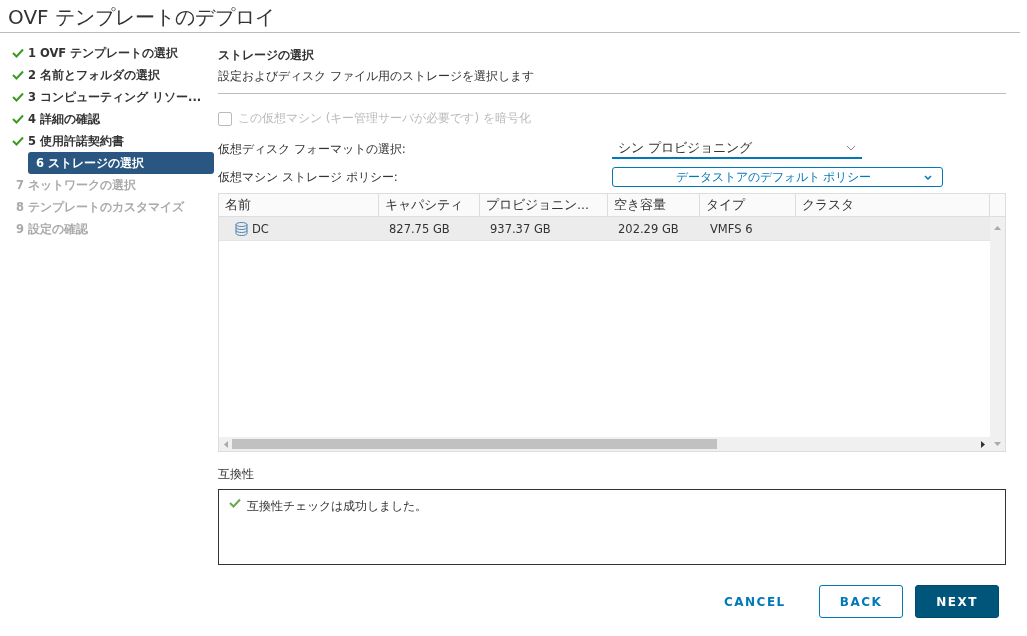  What do you see at coordinates (893, 205) in the screenshot?
I see `column-header: クラスタ` at bounding box center [893, 205].